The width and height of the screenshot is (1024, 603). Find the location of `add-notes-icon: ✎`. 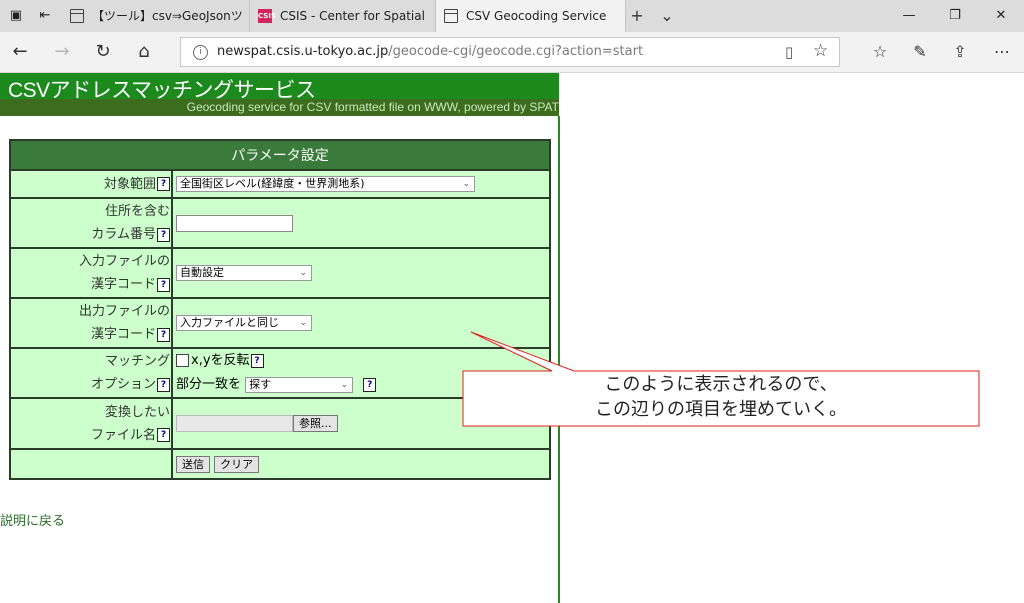

add-notes-icon: ✎ is located at coordinates (920, 52).